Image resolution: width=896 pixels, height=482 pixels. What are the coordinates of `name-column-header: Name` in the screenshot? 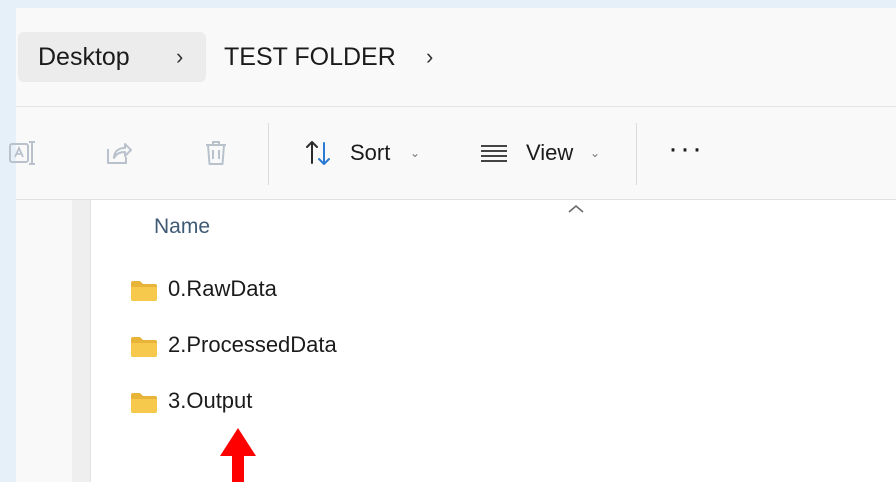 It's located at (182, 227).